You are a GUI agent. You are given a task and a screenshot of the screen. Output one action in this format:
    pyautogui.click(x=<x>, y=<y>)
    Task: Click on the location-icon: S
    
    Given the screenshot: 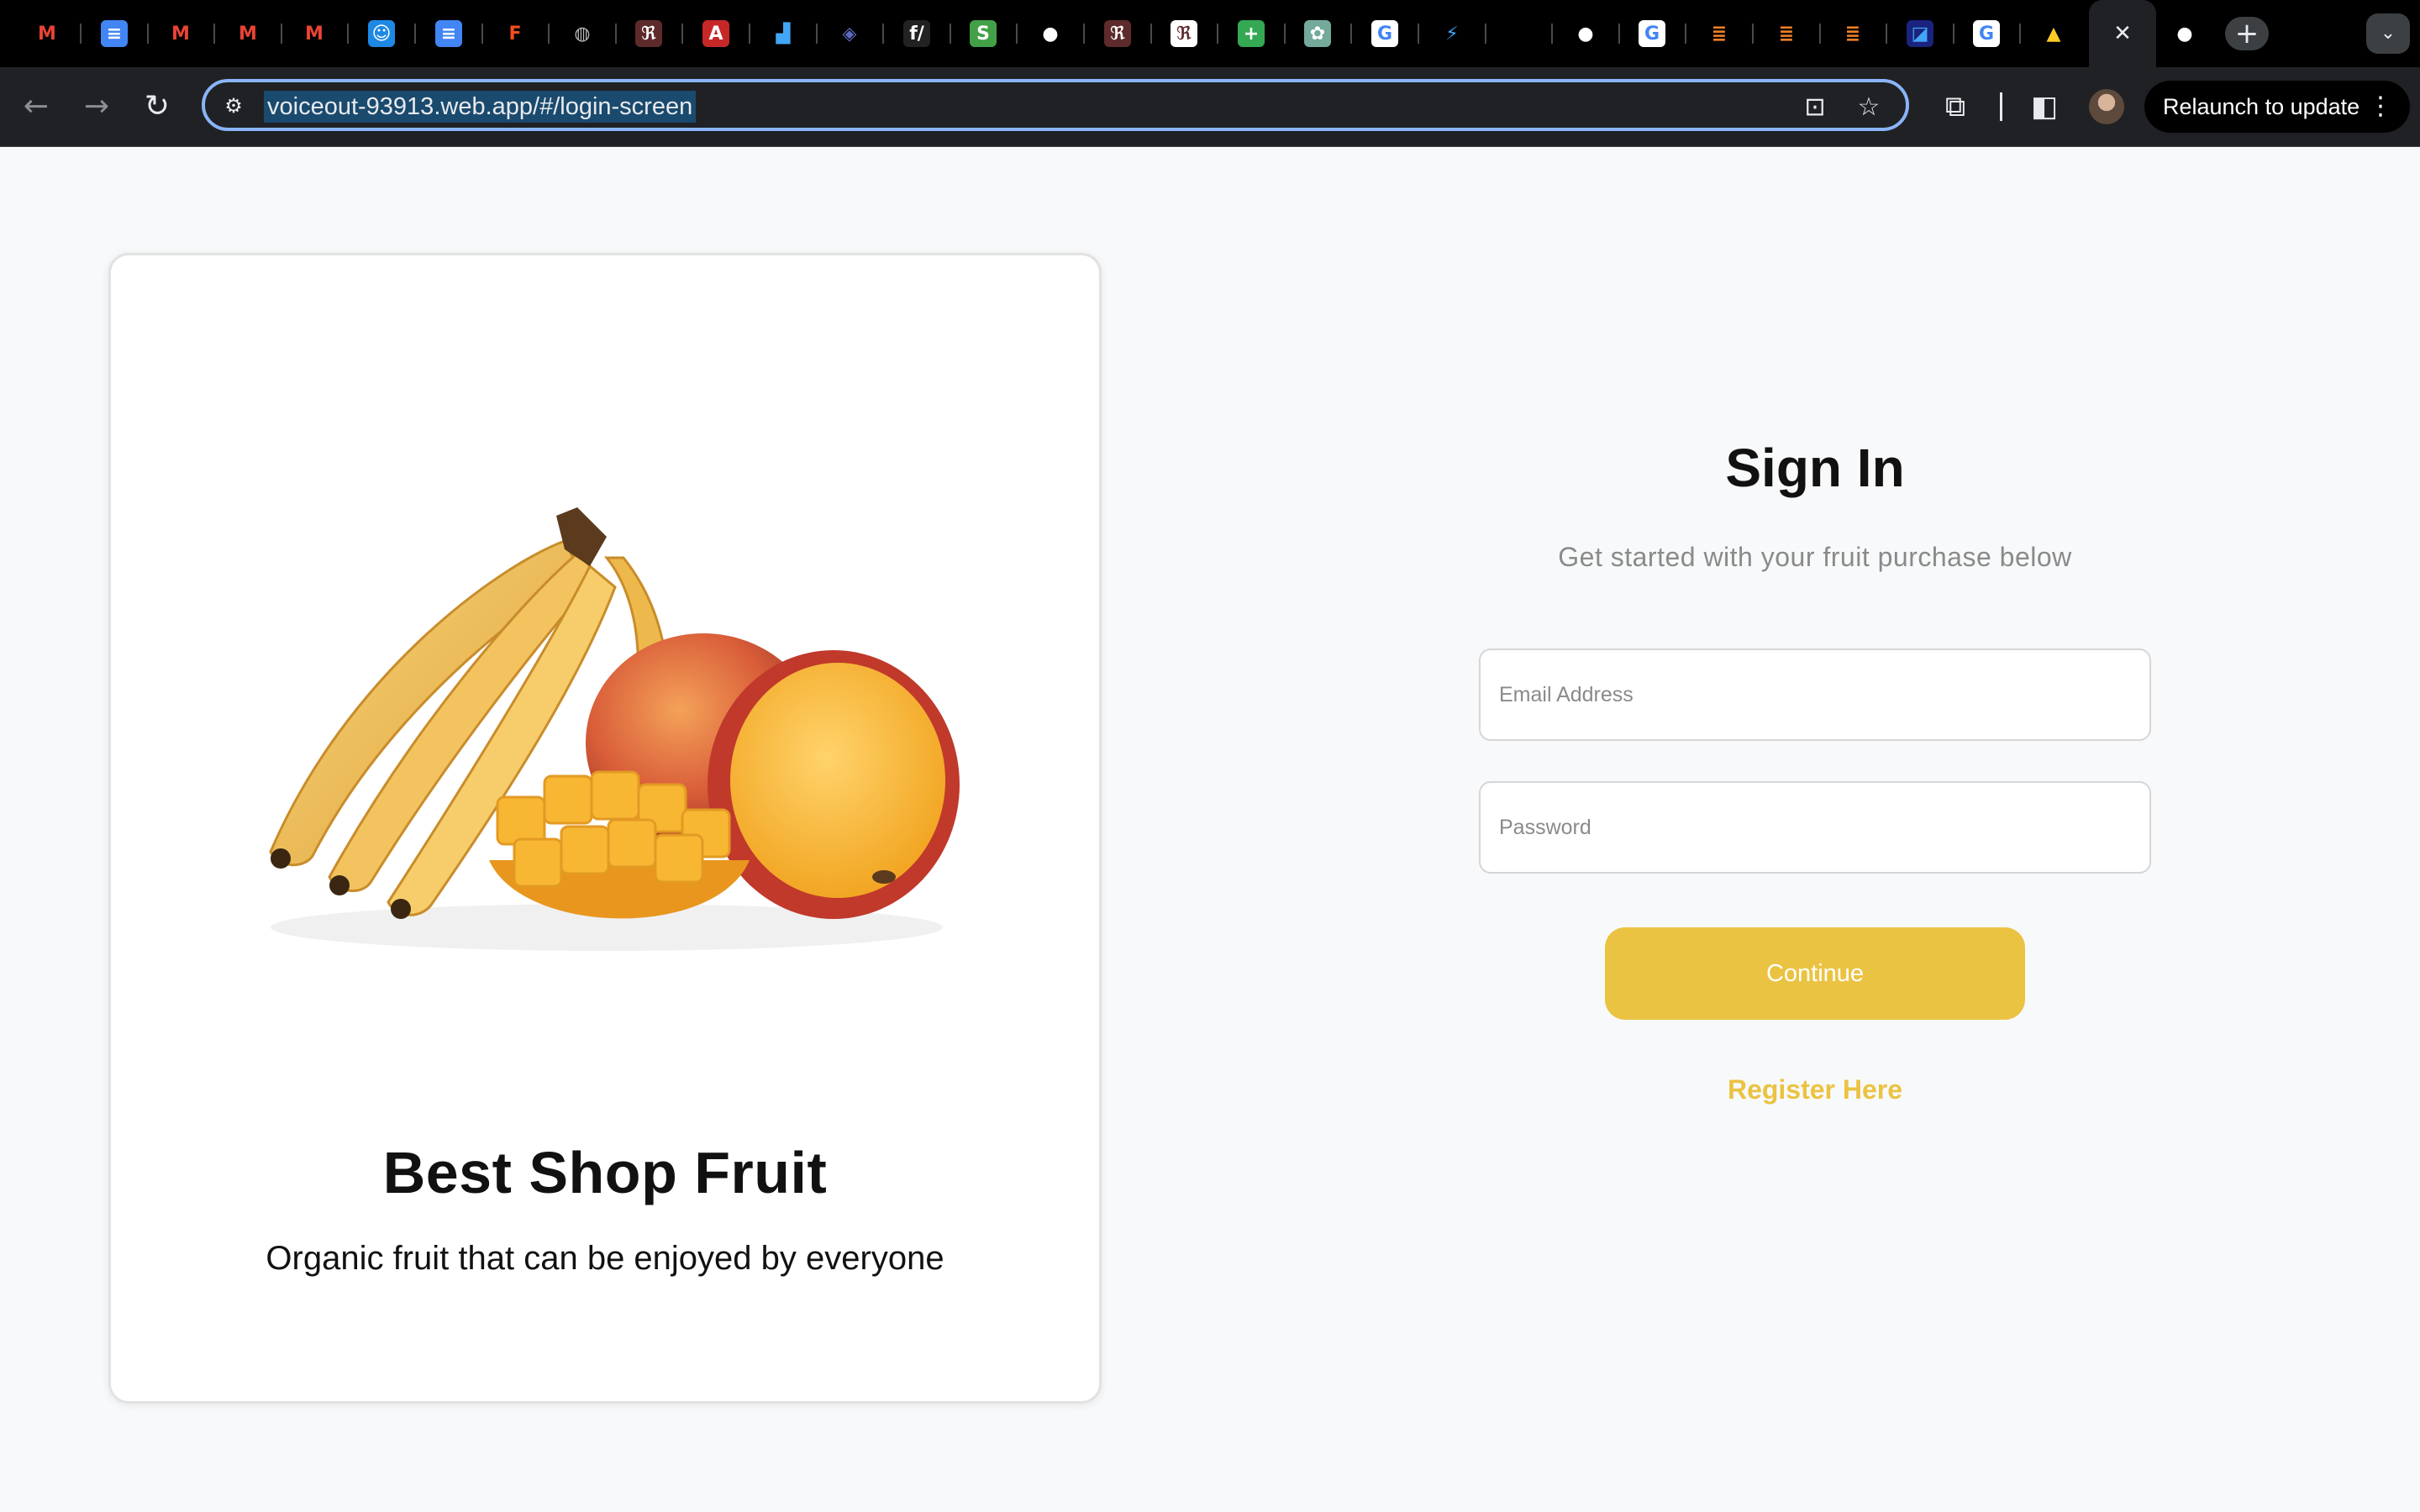 What is the action you would take?
    pyautogui.click(x=984, y=33)
    